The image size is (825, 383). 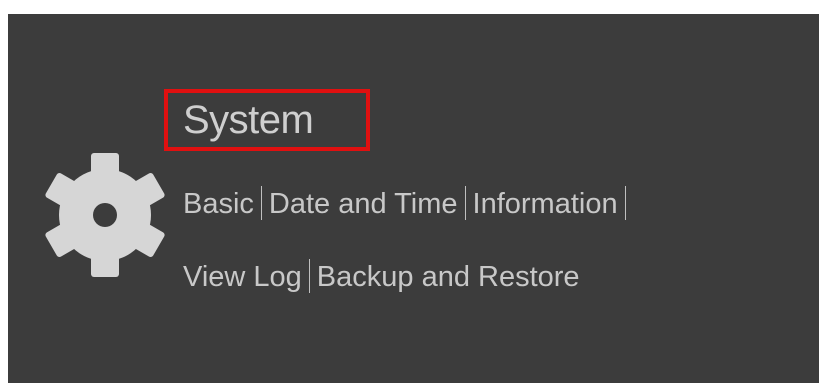 What do you see at coordinates (218, 204) in the screenshot?
I see `basic-link: Basic` at bounding box center [218, 204].